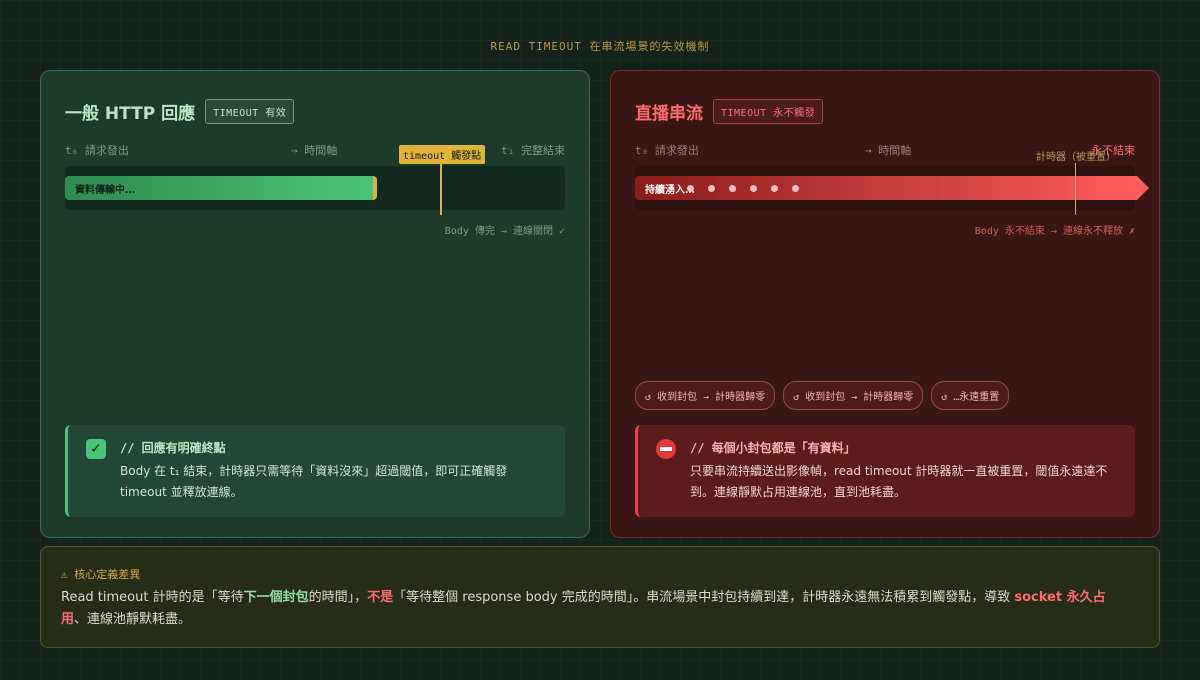  Describe the element at coordinates (338, 597) in the screenshot. I see `summary-part: 的時間」，` at that location.